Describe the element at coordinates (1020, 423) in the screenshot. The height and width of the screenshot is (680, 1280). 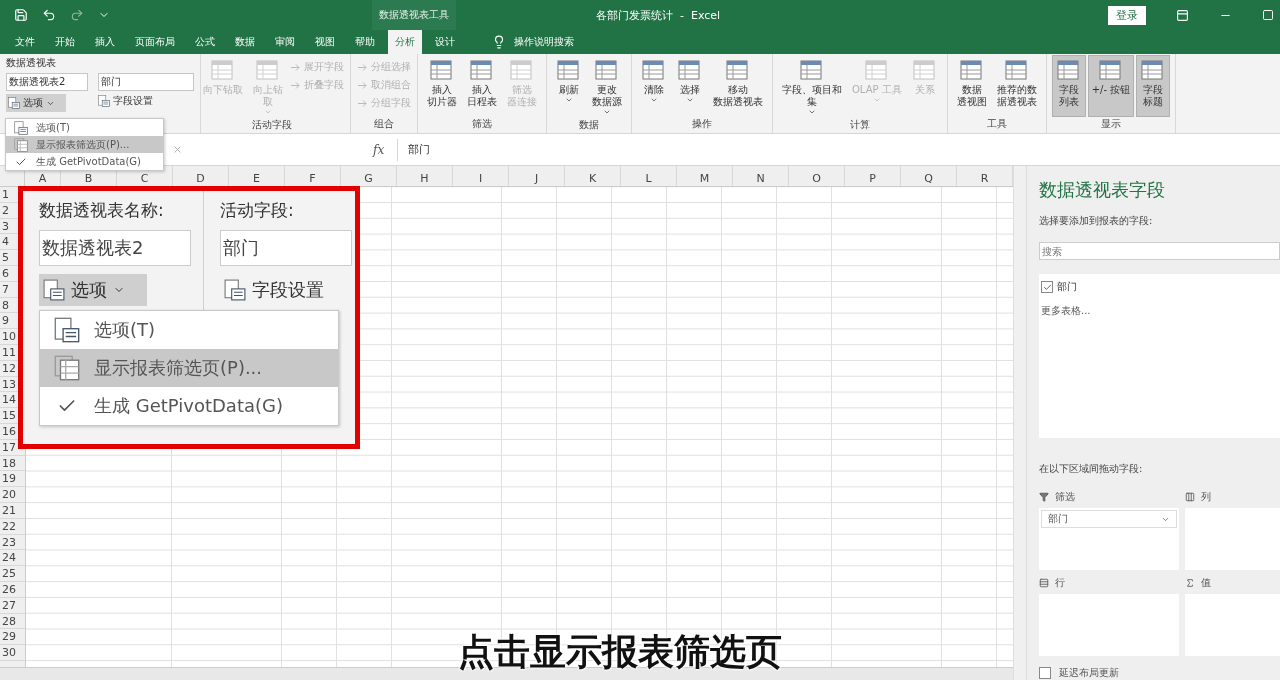
I see `vertical-scrollbar` at that location.